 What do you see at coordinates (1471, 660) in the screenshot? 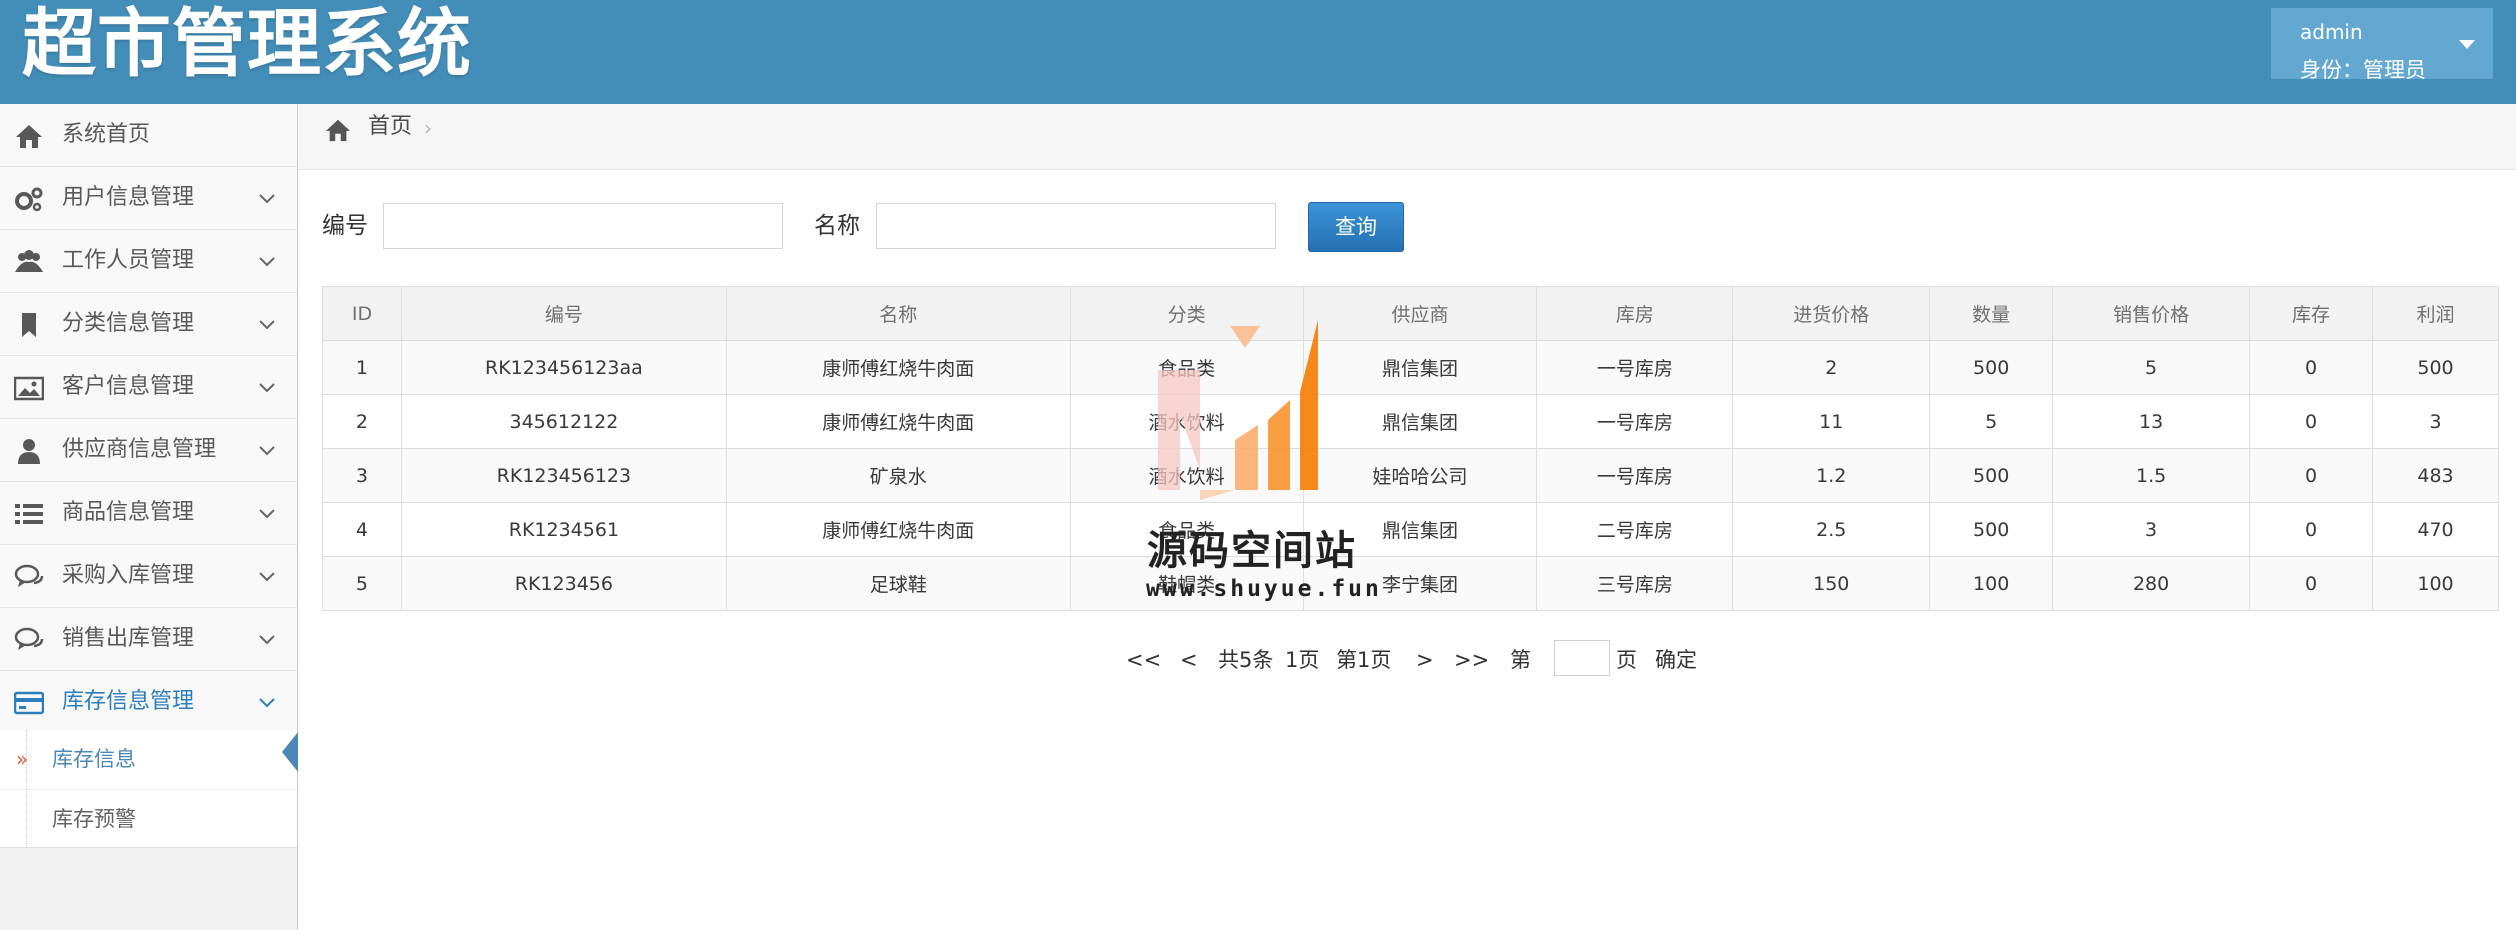
I see `last-page-link: >>` at bounding box center [1471, 660].